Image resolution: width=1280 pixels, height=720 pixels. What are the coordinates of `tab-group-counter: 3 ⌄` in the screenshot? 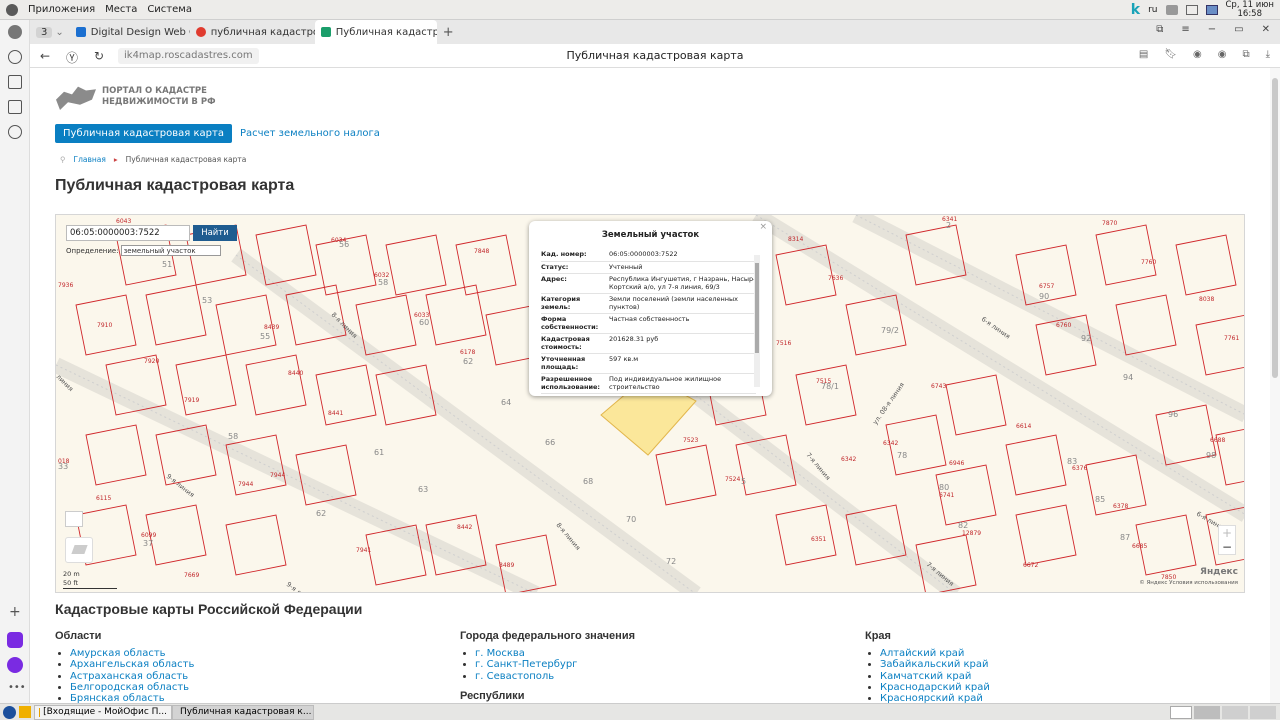 It's located at (50, 32).